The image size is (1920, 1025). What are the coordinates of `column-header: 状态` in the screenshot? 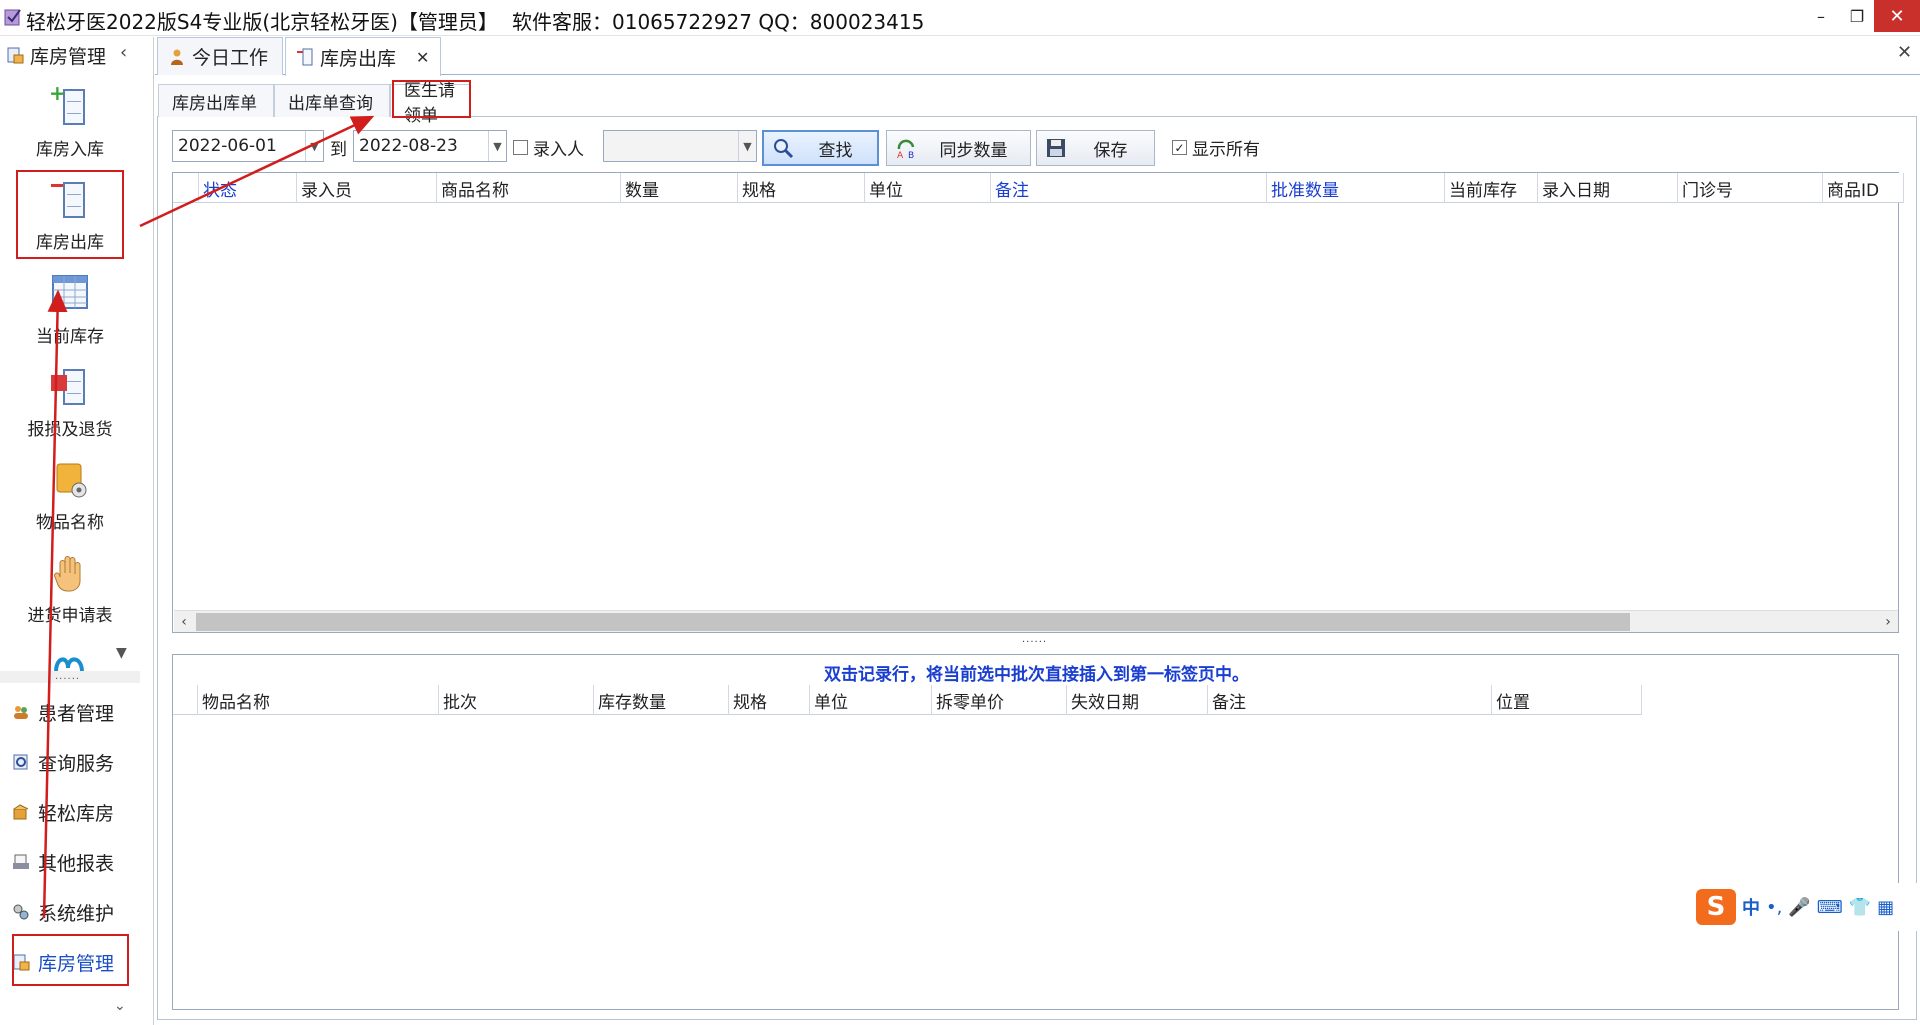 It's located at (248, 188).